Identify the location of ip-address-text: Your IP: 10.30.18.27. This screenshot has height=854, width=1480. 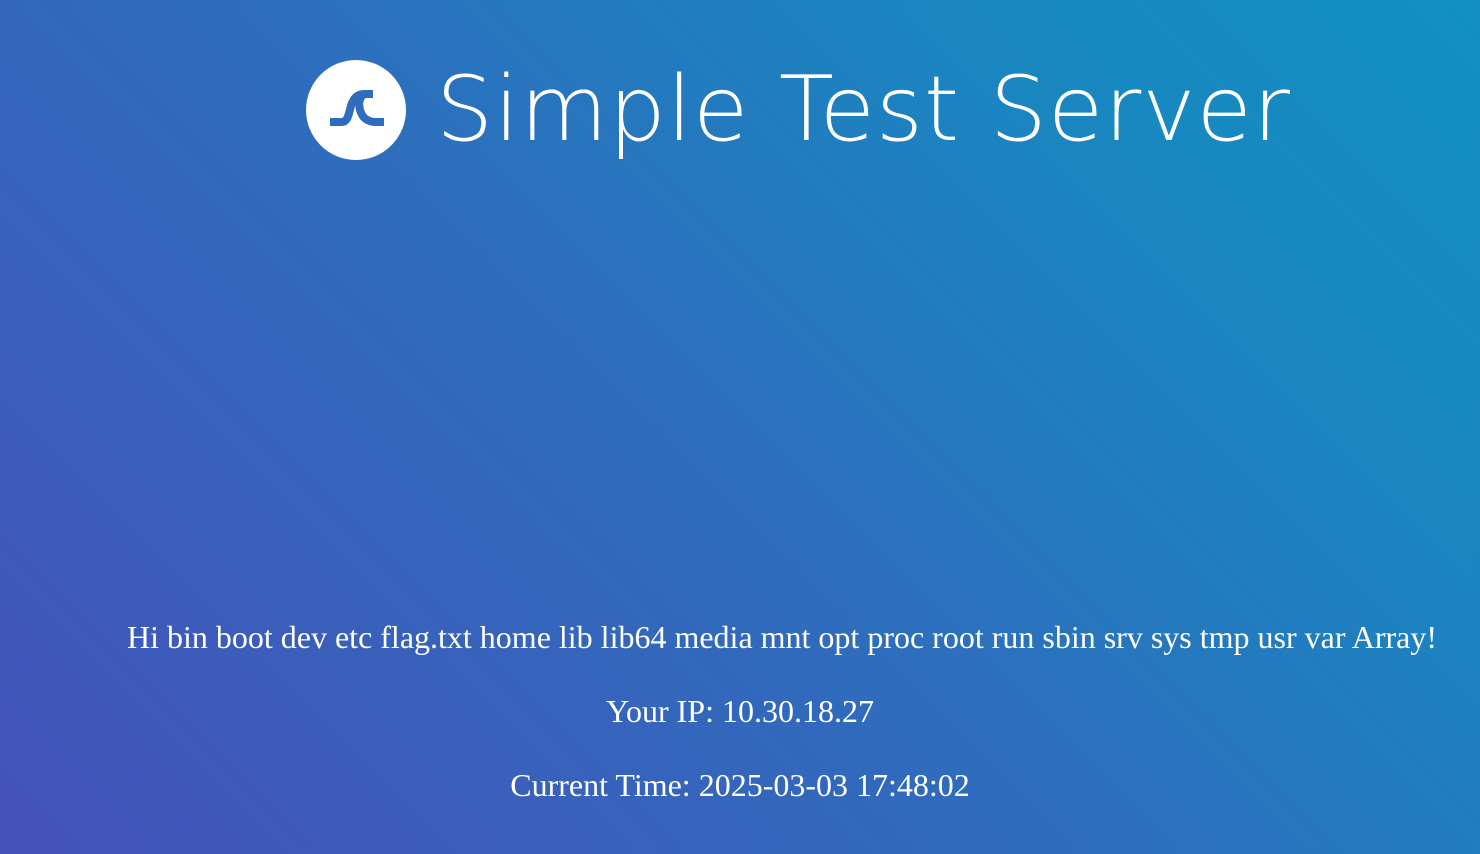
(740, 711).